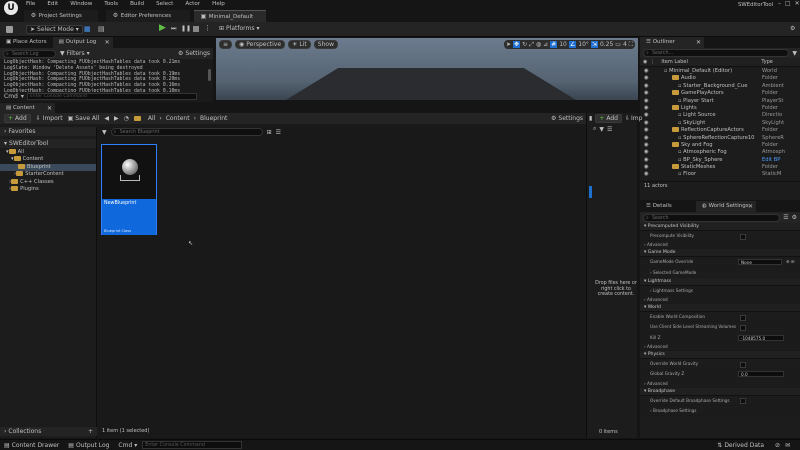 The width and height of the screenshot is (800, 450). Describe the element at coordinates (572, 44) in the screenshot. I see `angle-snap-icon: ∠` at that location.